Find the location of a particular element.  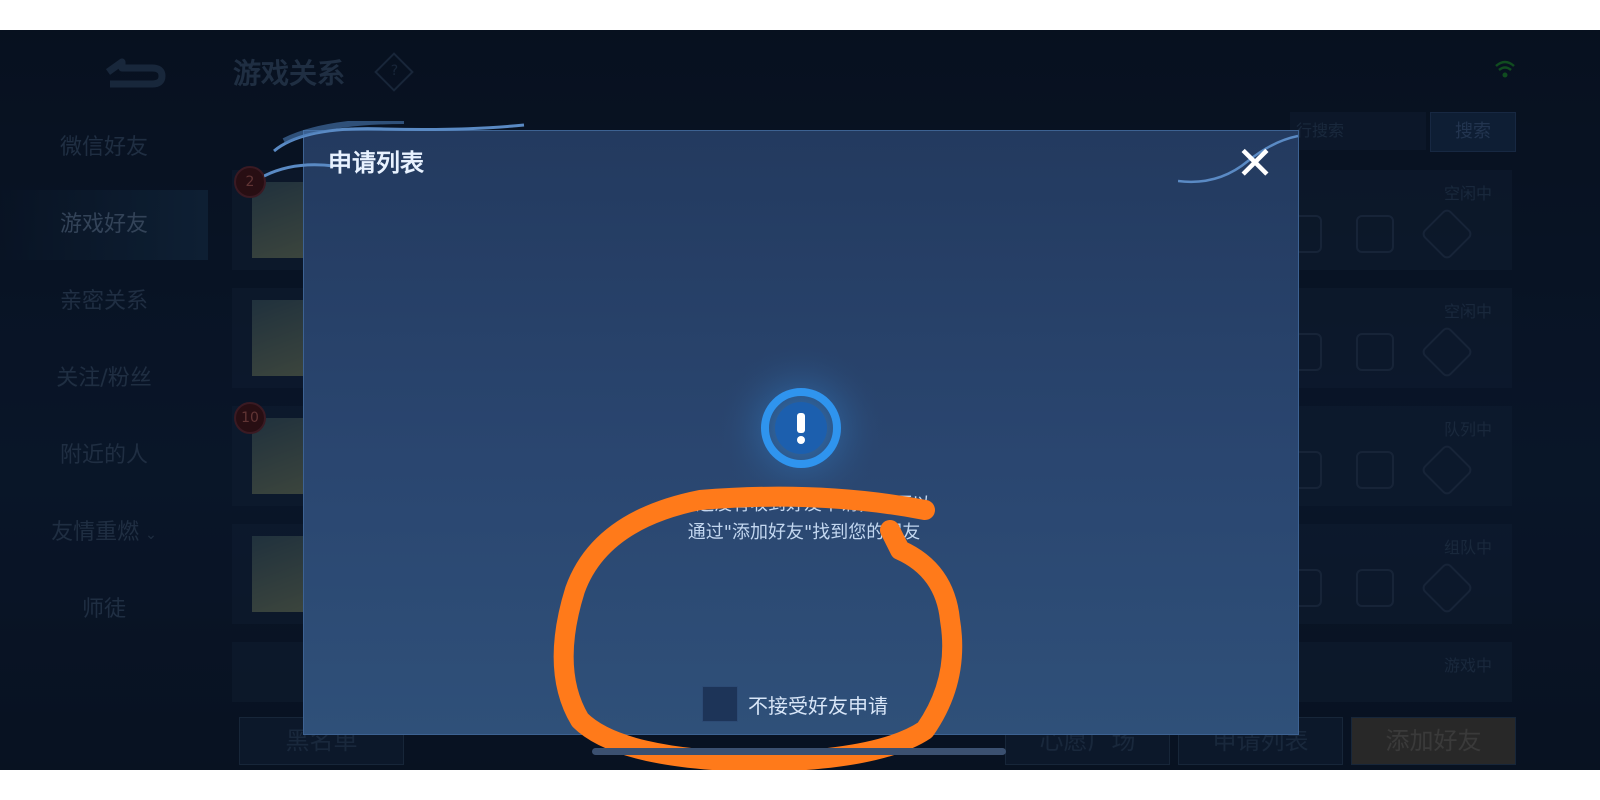

dialog-title: 申请列表 is located at coordinates (376, 163).